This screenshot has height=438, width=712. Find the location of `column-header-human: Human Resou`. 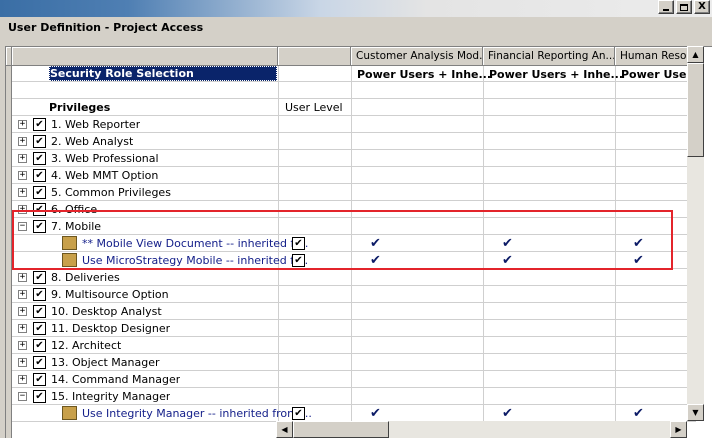

column-header-human: Human Resou is located at coordinates (655, 56).